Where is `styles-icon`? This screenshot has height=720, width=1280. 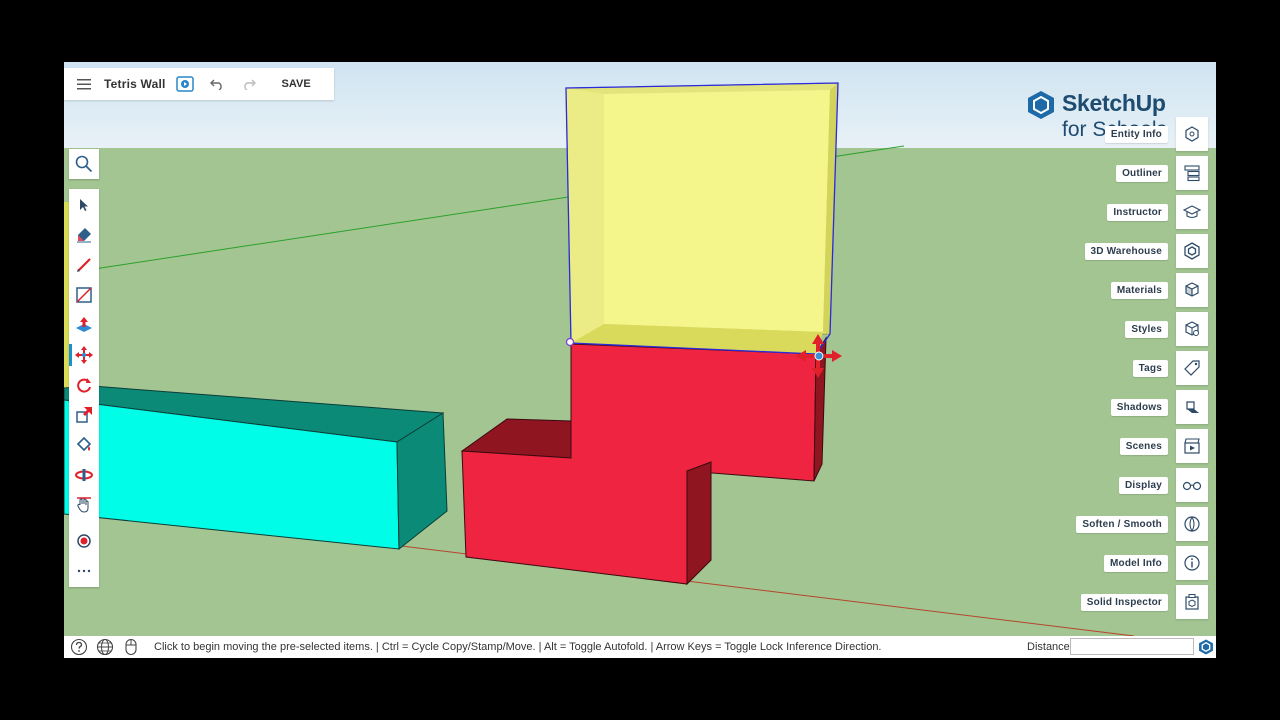
styles-icon is located at coordinates (1192, 329).